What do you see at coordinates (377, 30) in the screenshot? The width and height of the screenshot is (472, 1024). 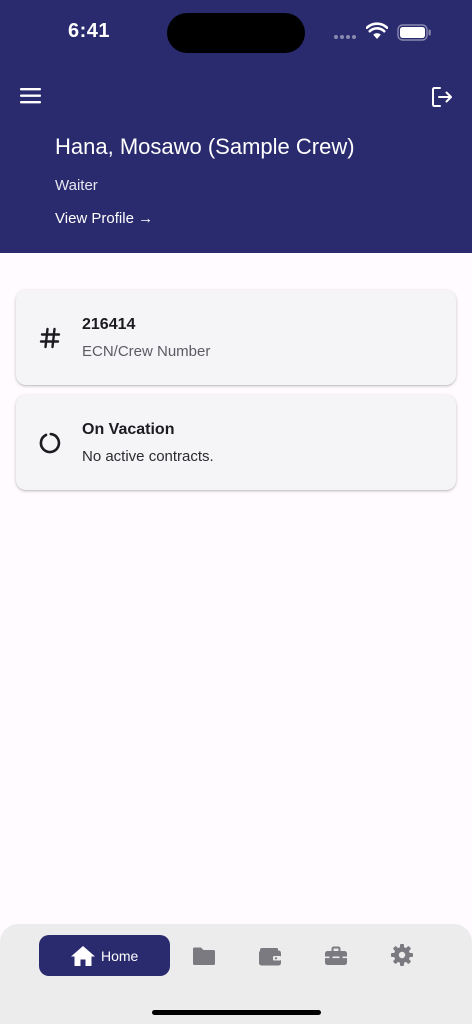 I see `wifi-icon` at bounding box center [377, 30].